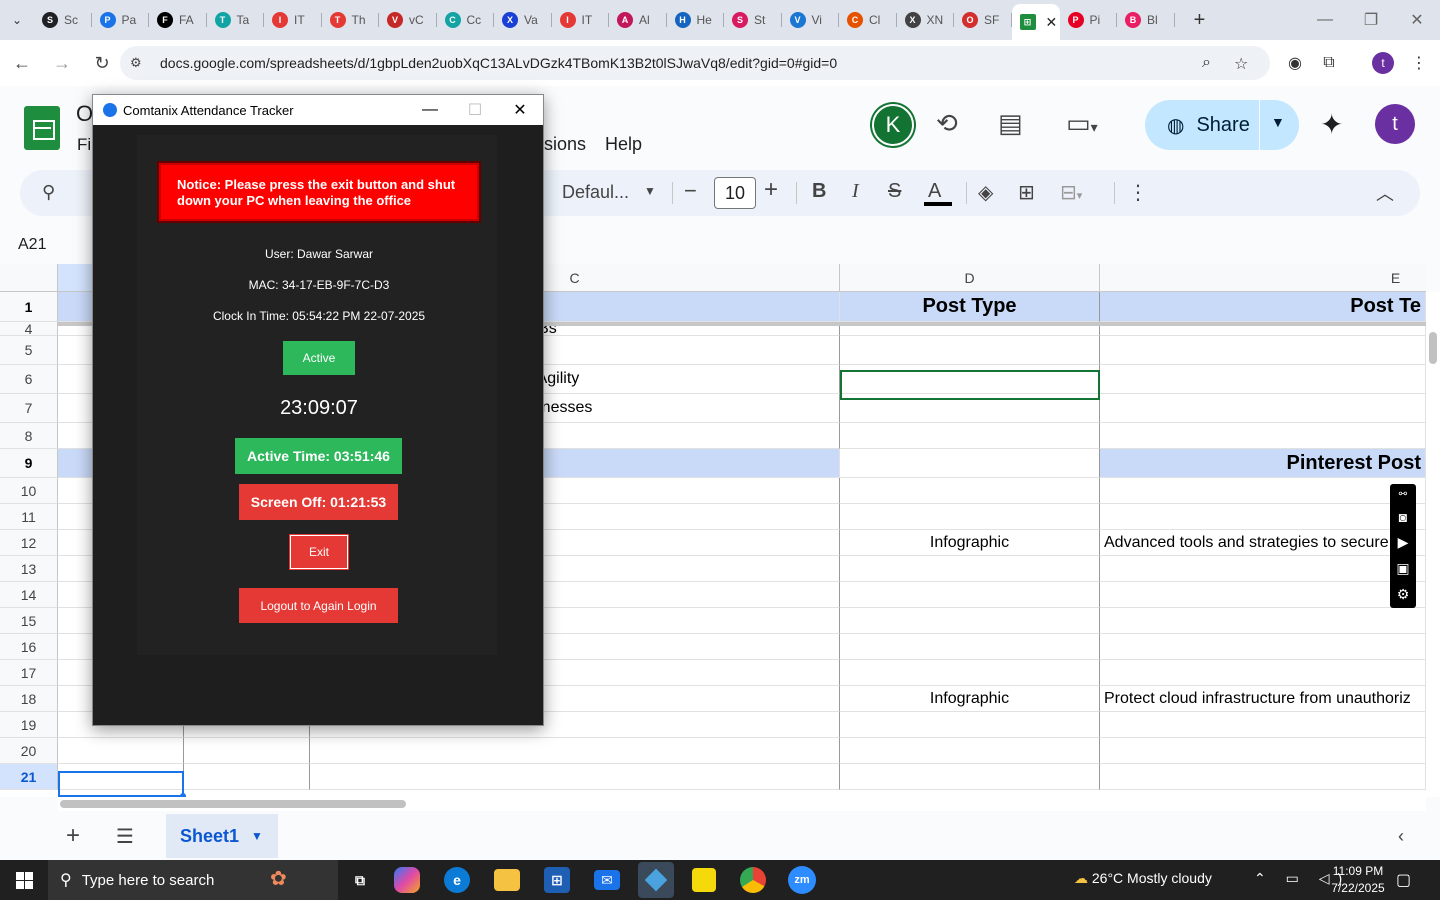 The height and width of the screenshot is (900, 1440). Describe the element at coordinates (257, 836) in the screenshot. I see `sheet-tab-dropdown-icon: ▼` at that location.